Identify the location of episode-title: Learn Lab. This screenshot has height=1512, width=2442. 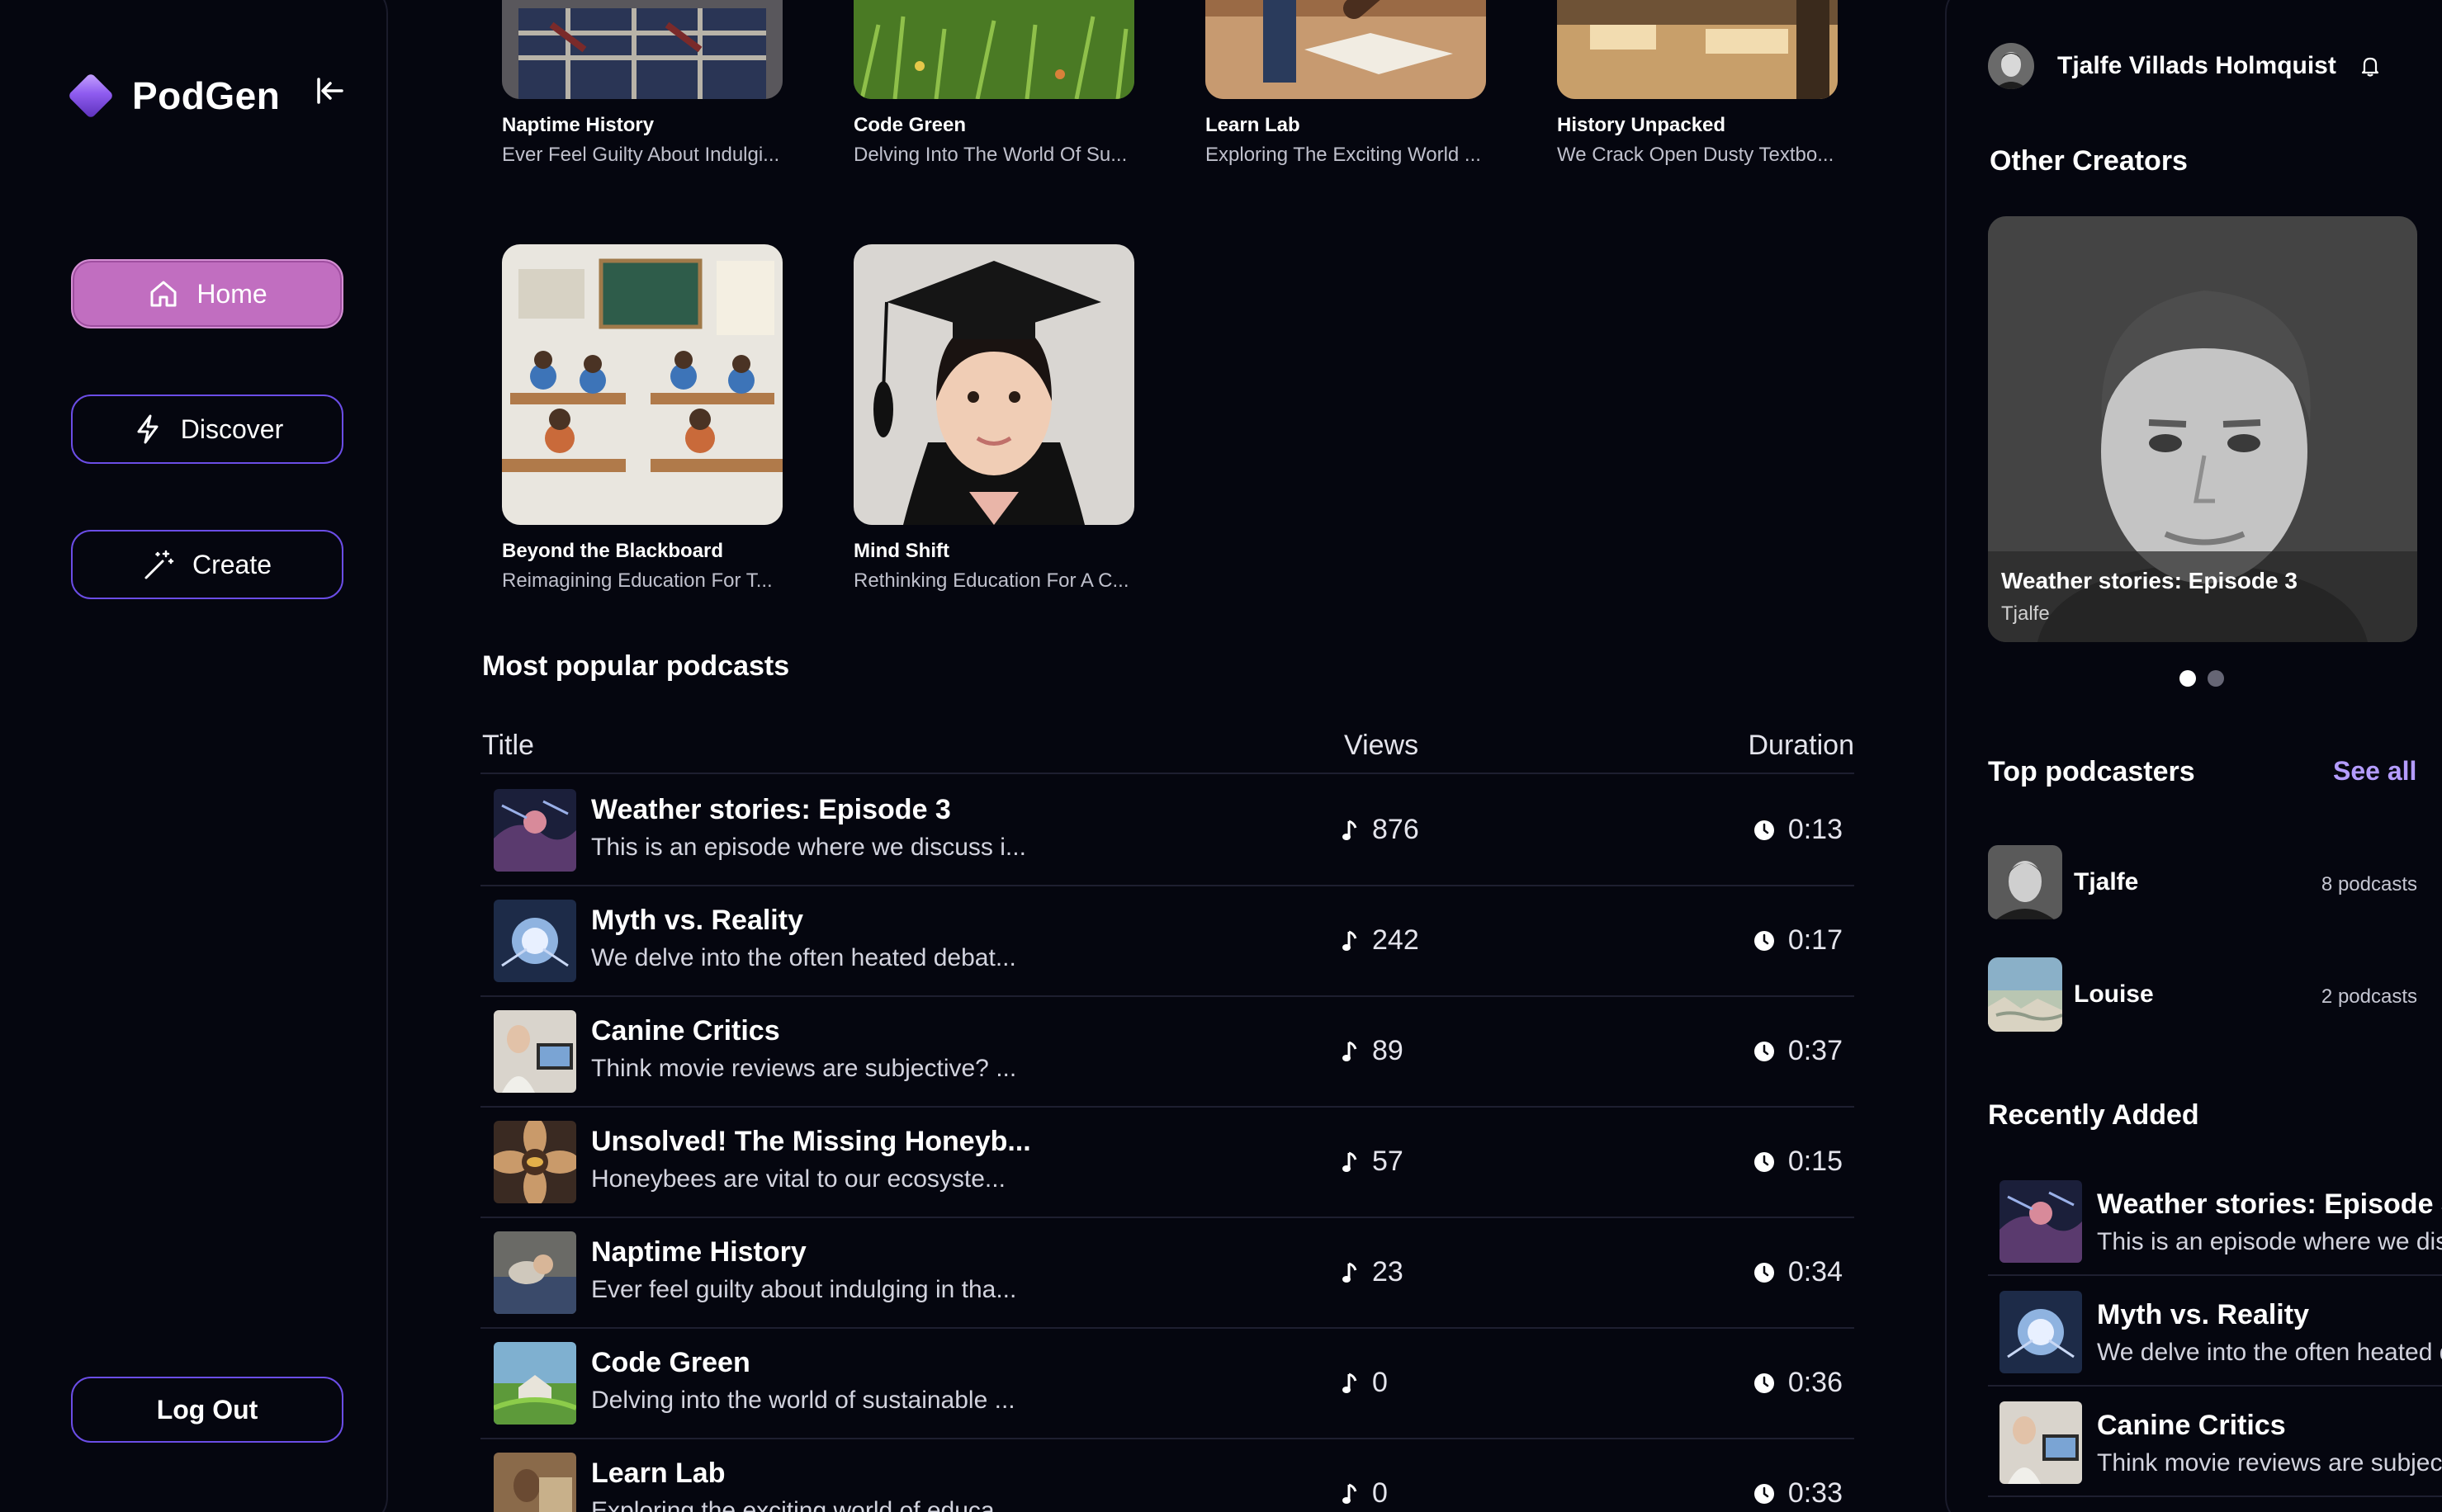
(659, 1473).